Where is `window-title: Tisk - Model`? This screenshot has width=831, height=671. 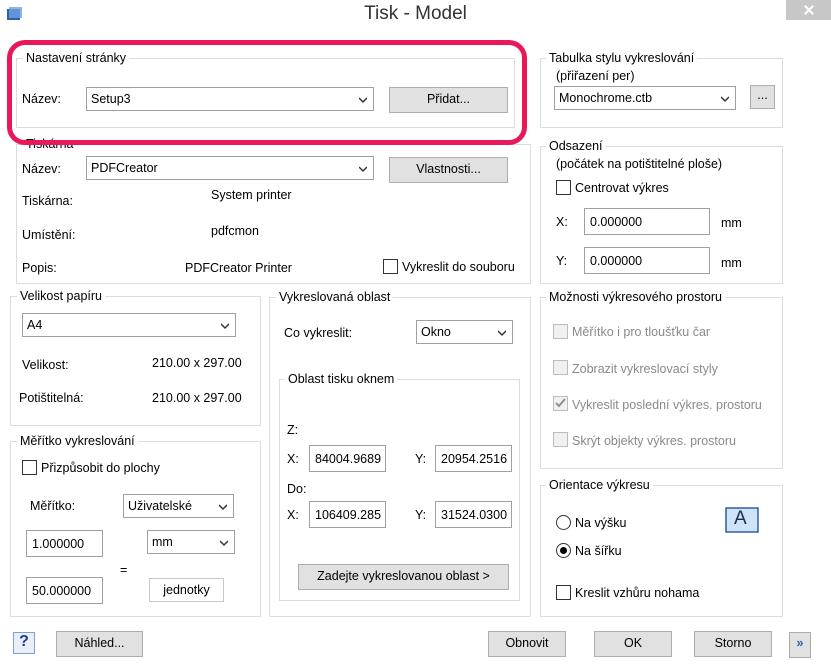
window-title: Tisk - Model is located at coordinates (415, 13).